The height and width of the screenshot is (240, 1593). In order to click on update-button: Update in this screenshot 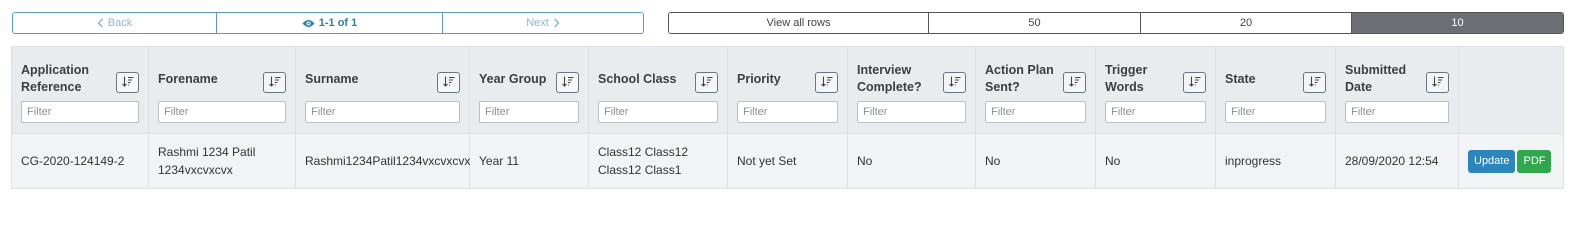, I will do `click(1492, 161)`.